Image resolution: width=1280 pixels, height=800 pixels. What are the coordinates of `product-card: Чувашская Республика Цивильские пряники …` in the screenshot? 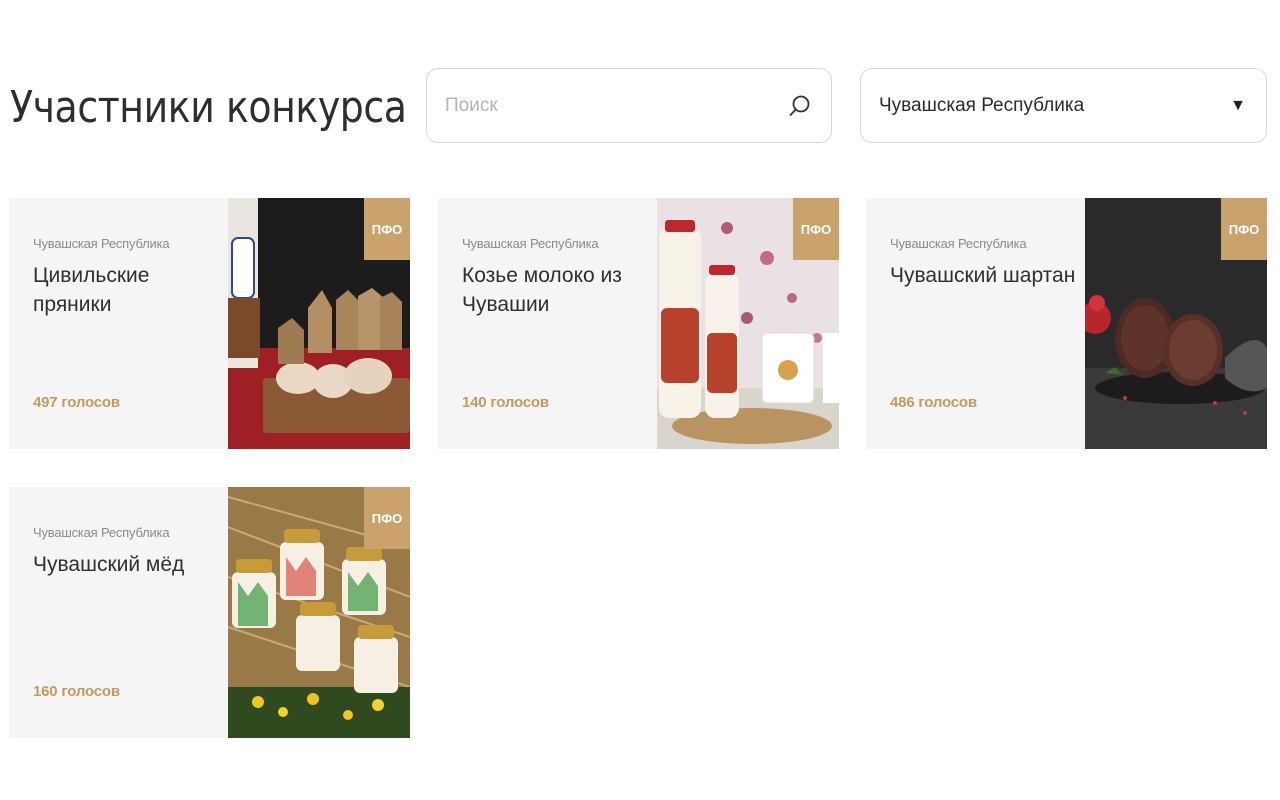 It's located at (209, 323).